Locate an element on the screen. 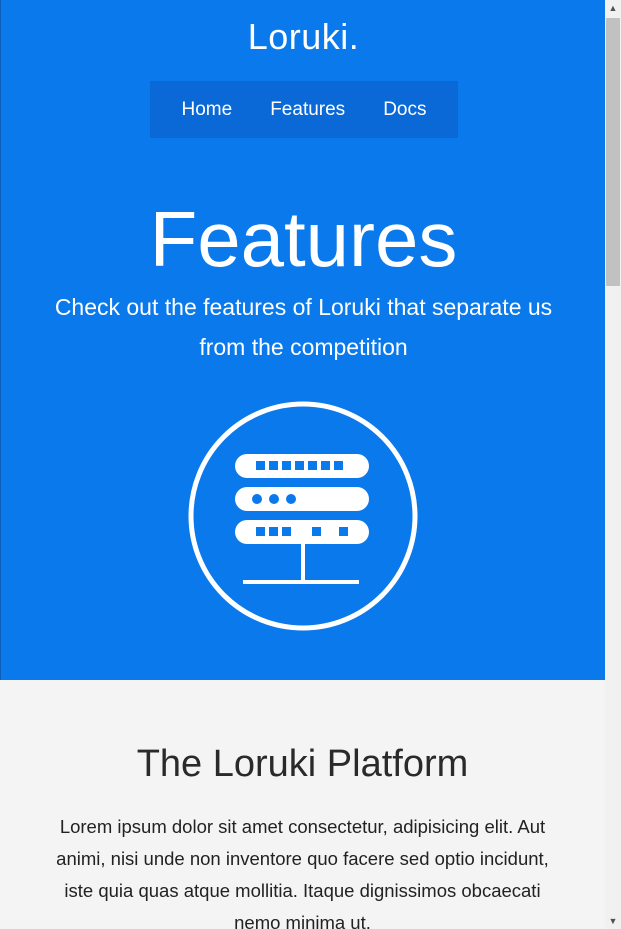  nav-link-home: Home is located at coordinates (207, 110).